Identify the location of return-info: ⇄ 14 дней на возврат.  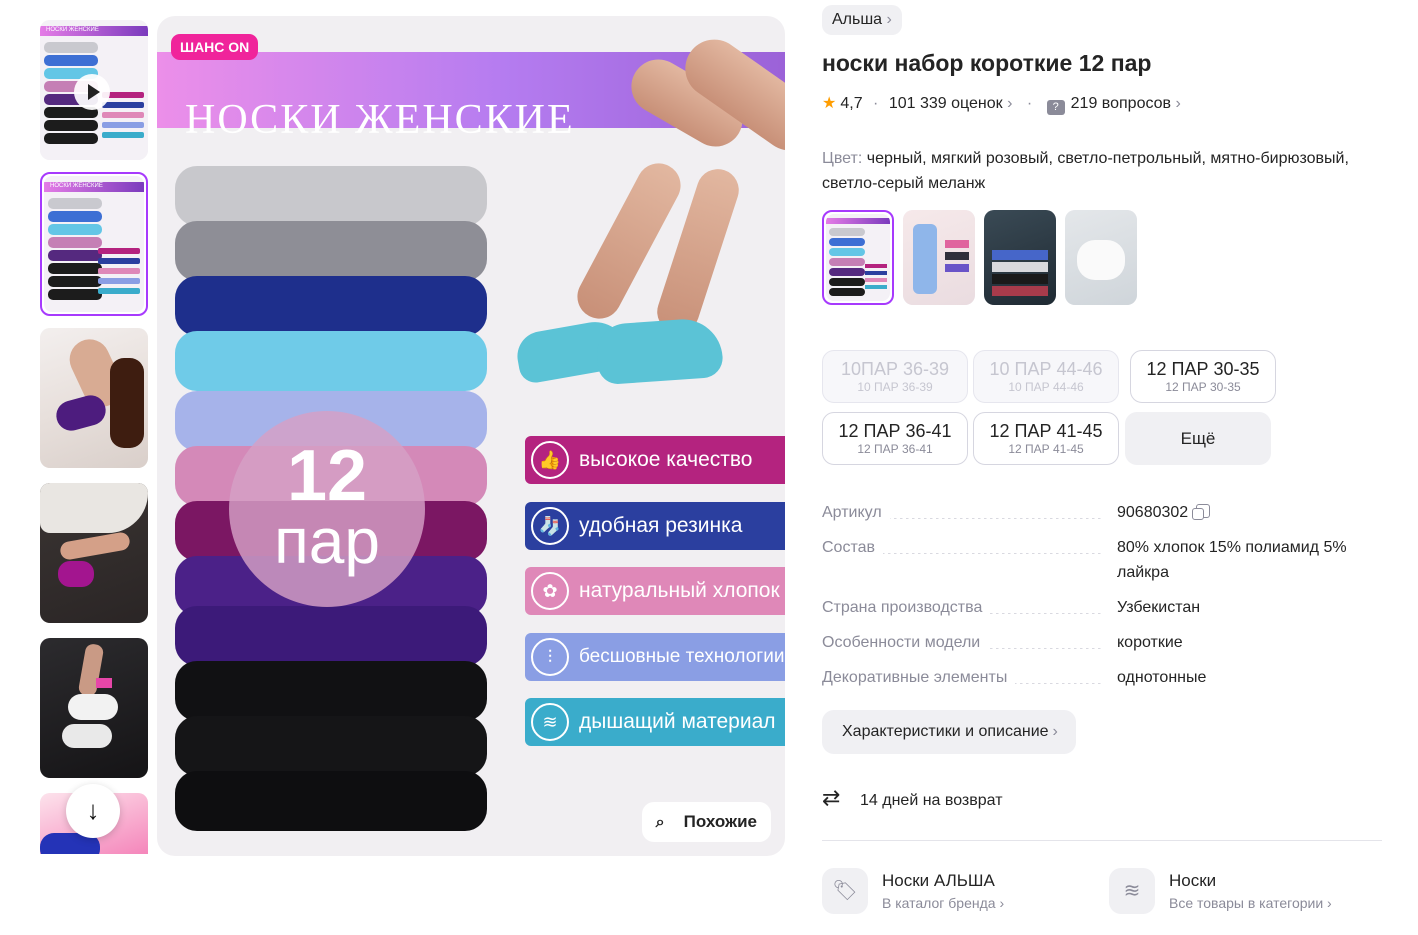
(912, 797).